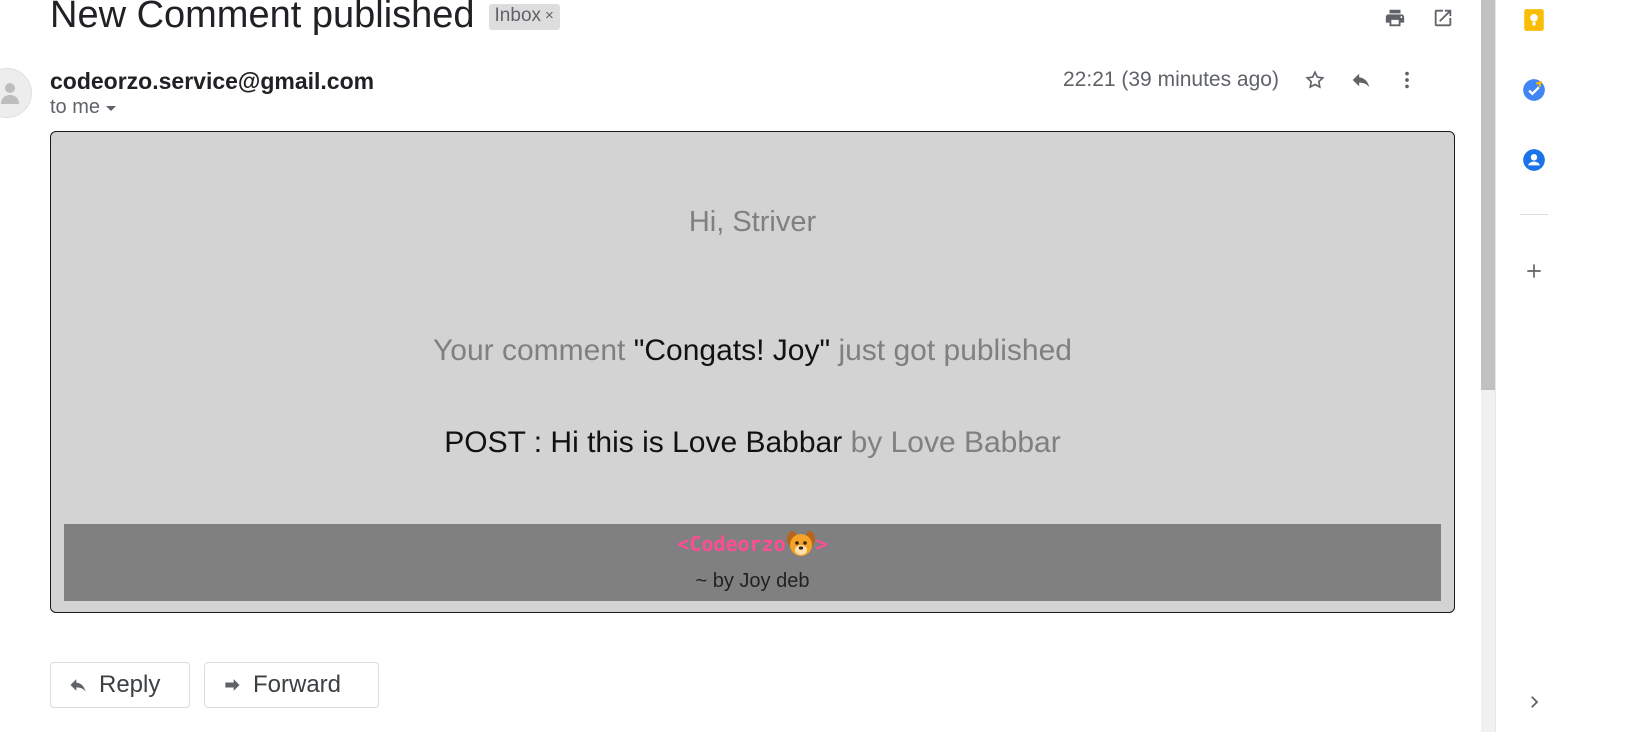 The width and height of the screenshot is (1644, 732). I want to click on forward-label: Forward, so click(297, 684).